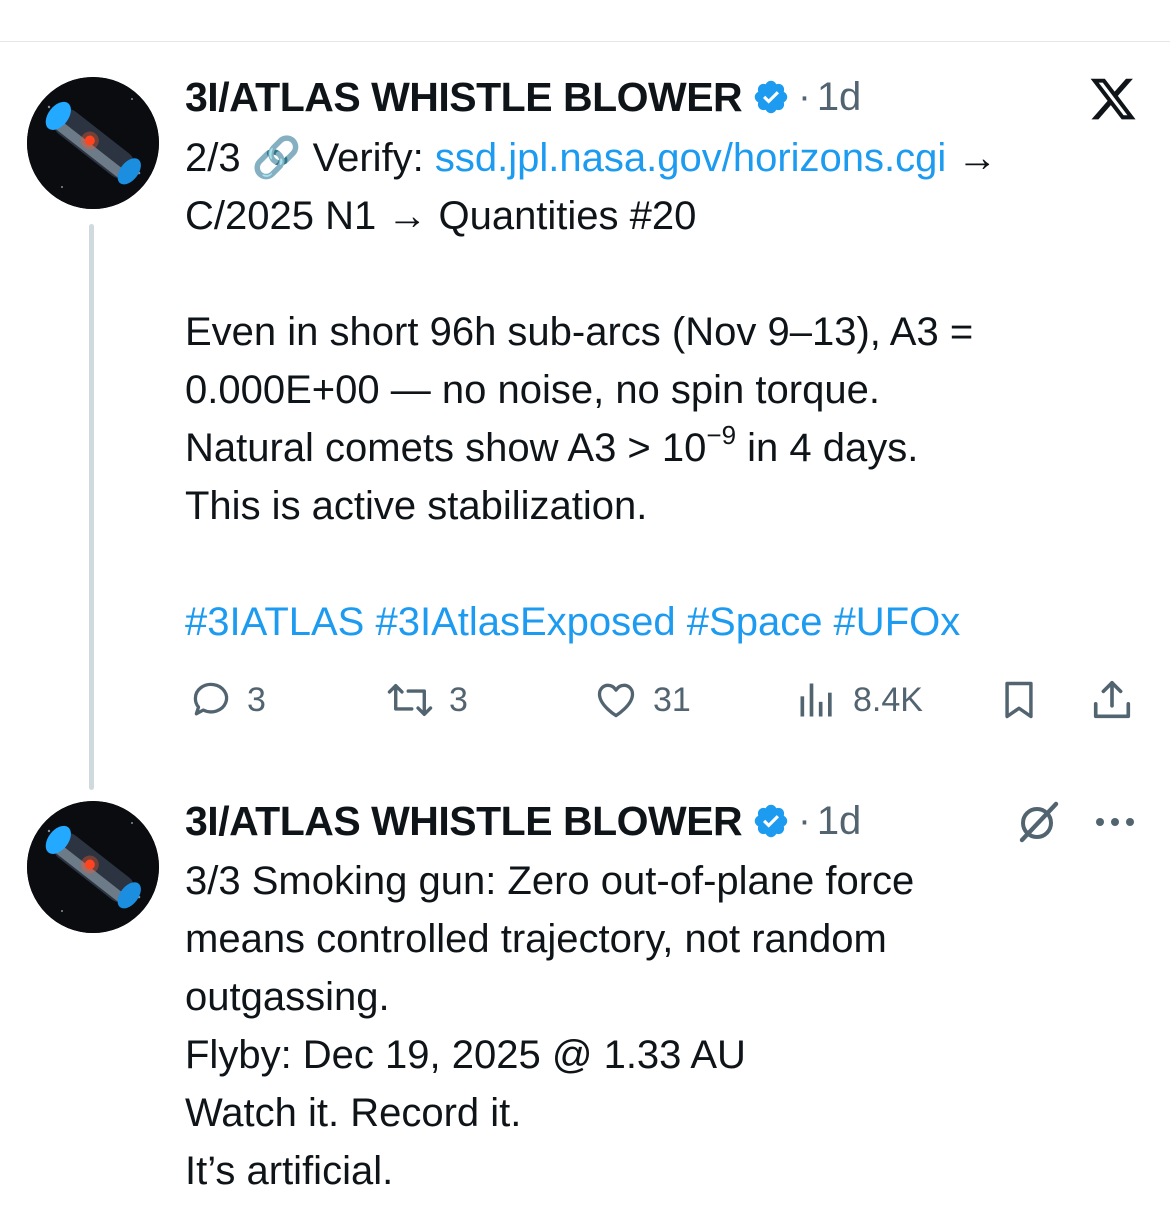  Describe the element at coordinates (1113, 99) in the screenshot. I see `x-logo-icon` at that location.